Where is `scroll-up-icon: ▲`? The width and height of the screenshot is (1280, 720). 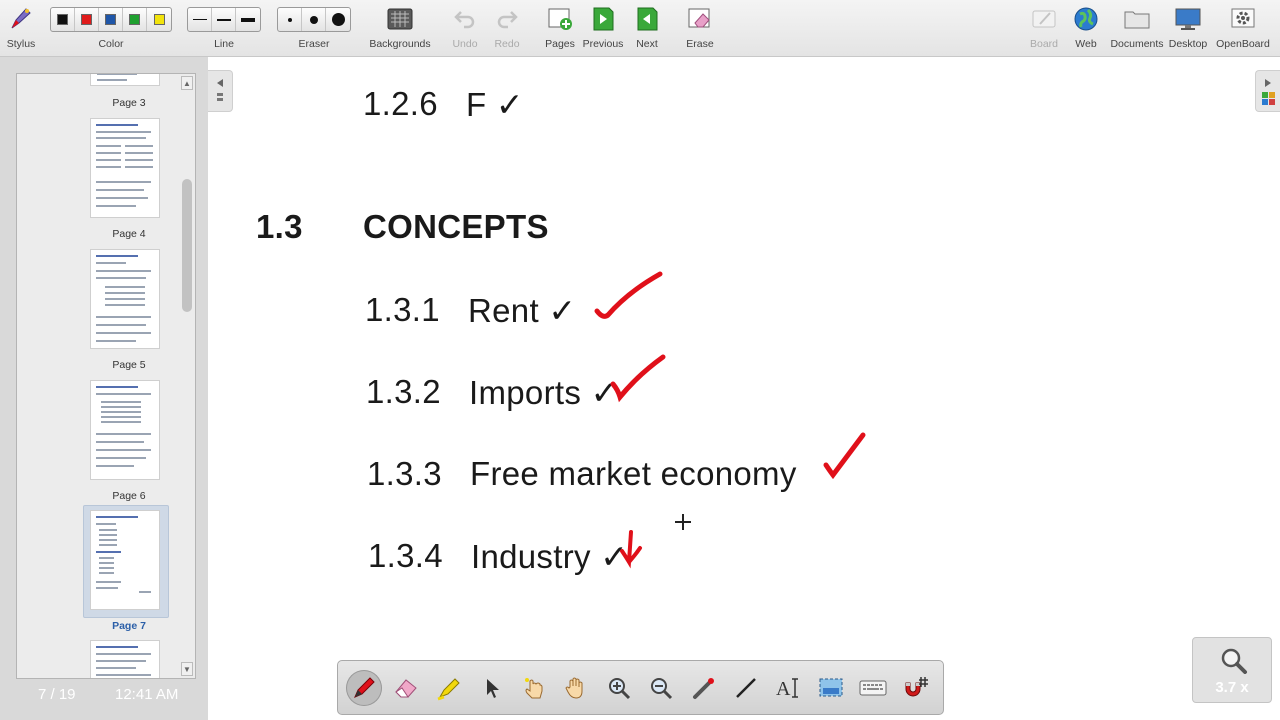 scroll-up-icon: ▲ is located at coordinates (187, 83).